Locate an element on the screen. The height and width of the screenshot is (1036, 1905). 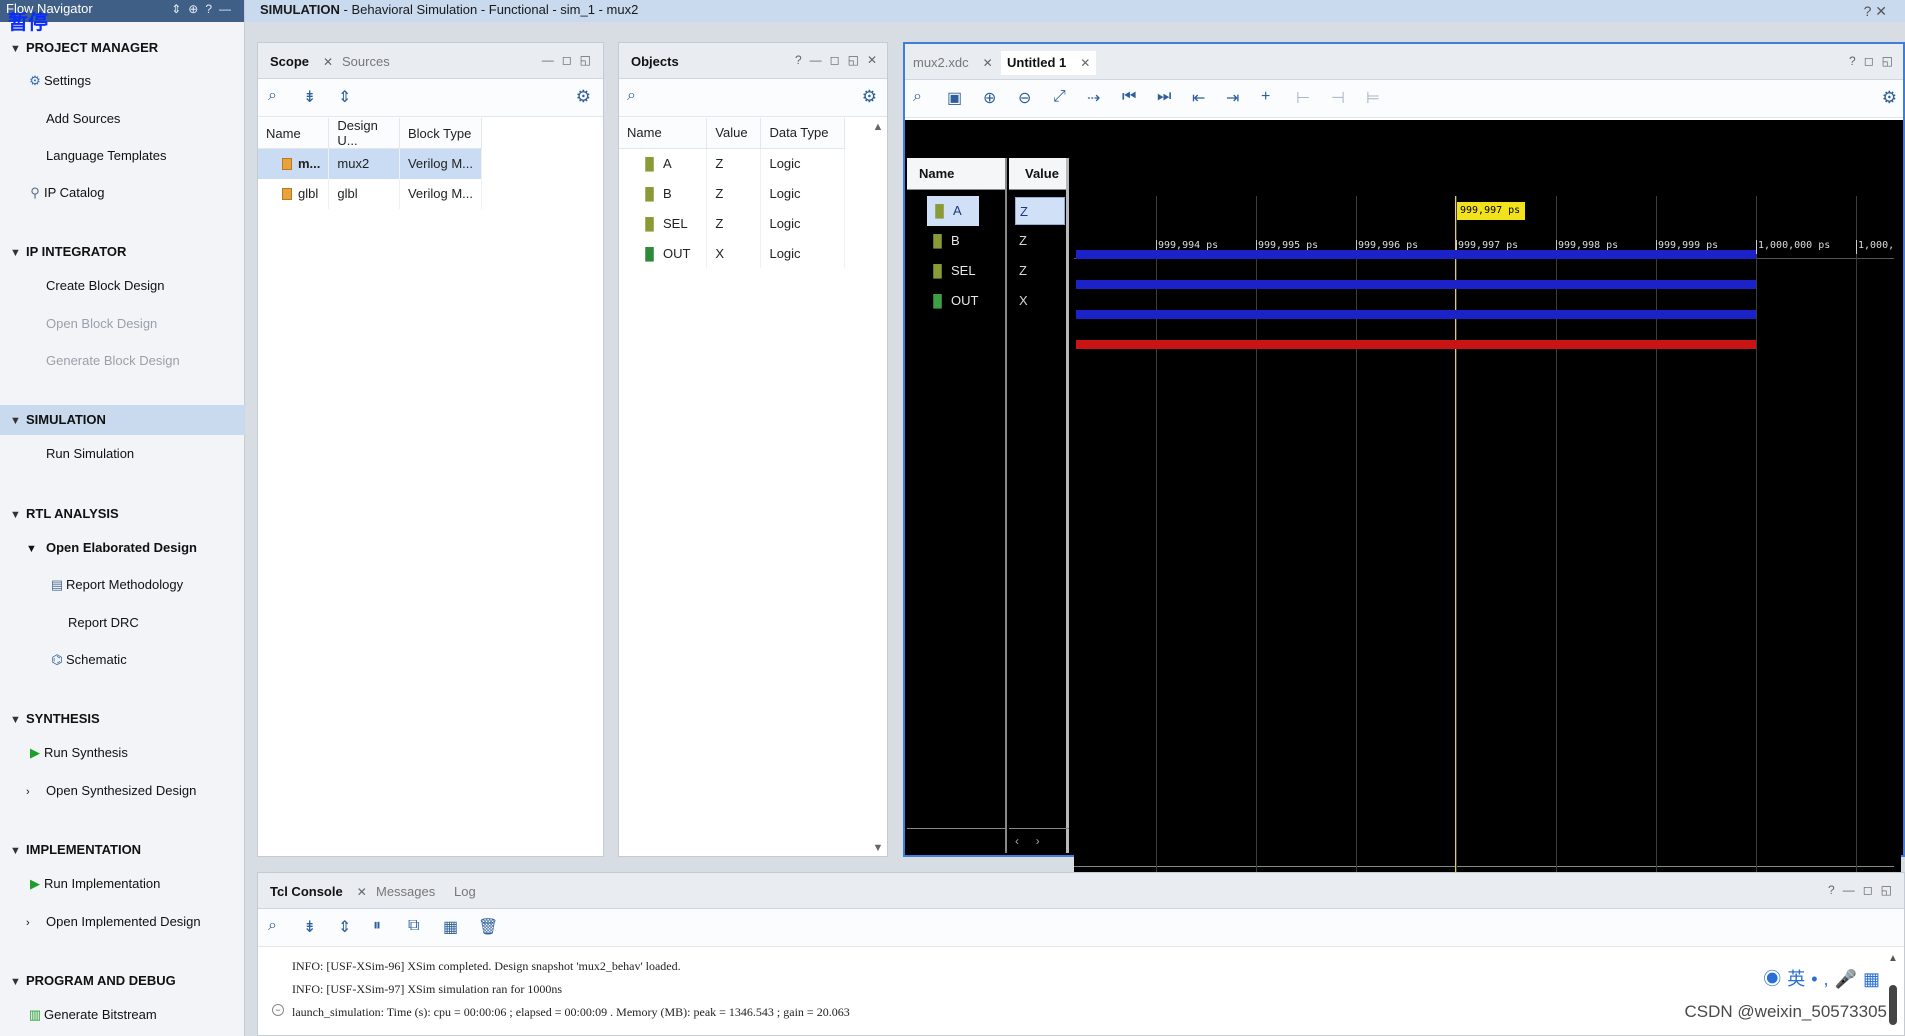
tab-sources: Sources is located at coordinates (366, 62).